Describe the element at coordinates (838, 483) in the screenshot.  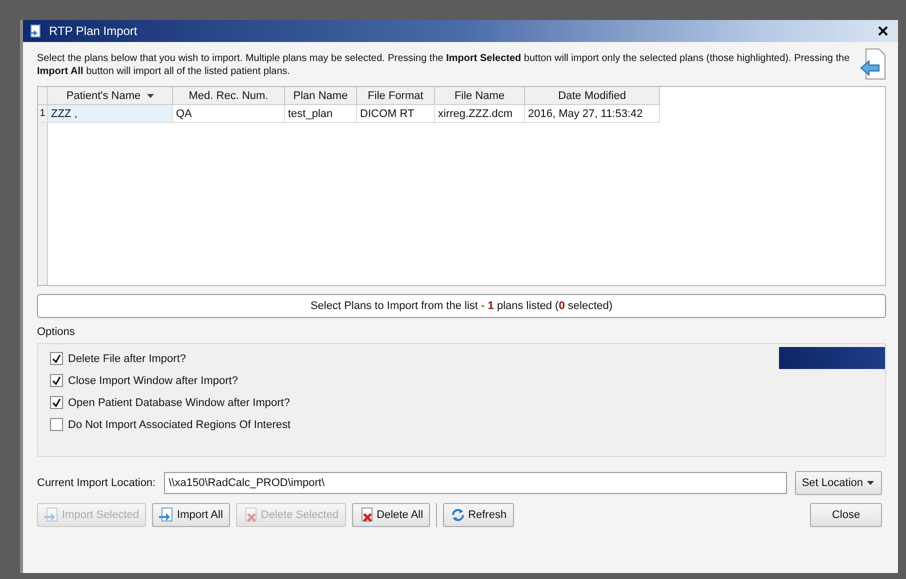
I see `set-location-dropdown: Set Location` at that location.